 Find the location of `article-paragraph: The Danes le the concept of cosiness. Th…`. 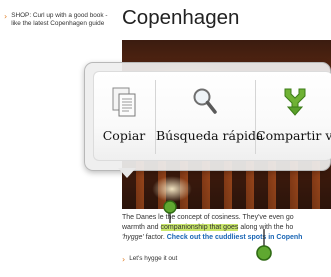

article-paragraph: The Danes le the concept of cosiness. Th… is located at coordinates (226, 228).